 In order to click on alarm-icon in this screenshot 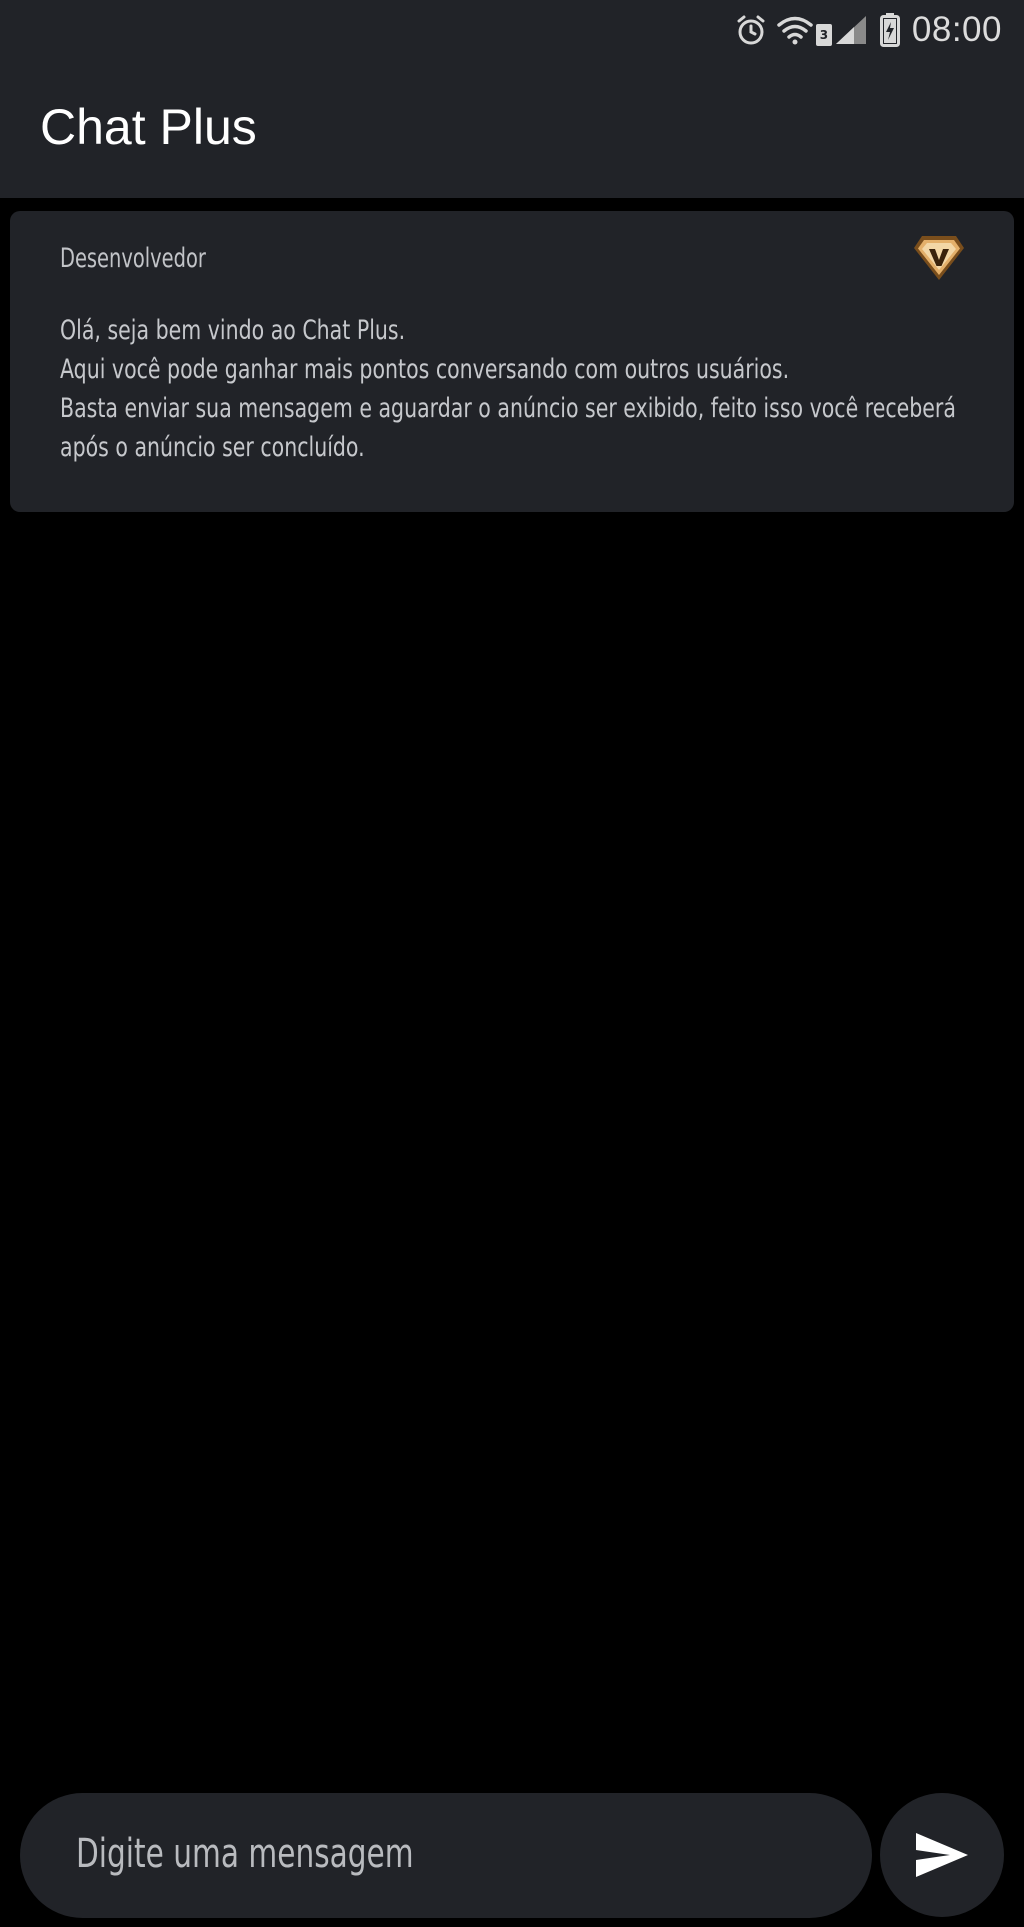, I will do `click(751, 30)`.